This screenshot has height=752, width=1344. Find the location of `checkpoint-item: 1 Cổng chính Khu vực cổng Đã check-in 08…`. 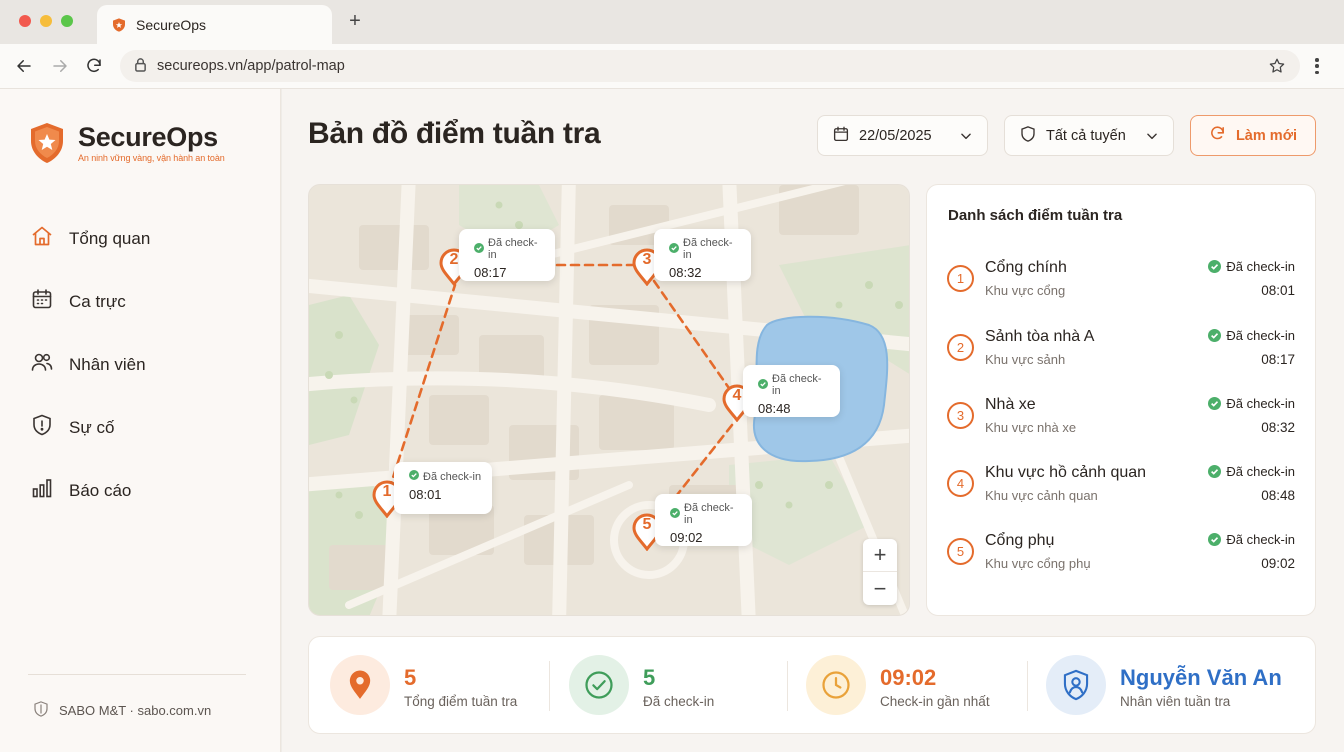

checkpoint-item: 1 Cổng chính Khu vực cổng Đã check-in 08… is located at coordinates (1122, 283).